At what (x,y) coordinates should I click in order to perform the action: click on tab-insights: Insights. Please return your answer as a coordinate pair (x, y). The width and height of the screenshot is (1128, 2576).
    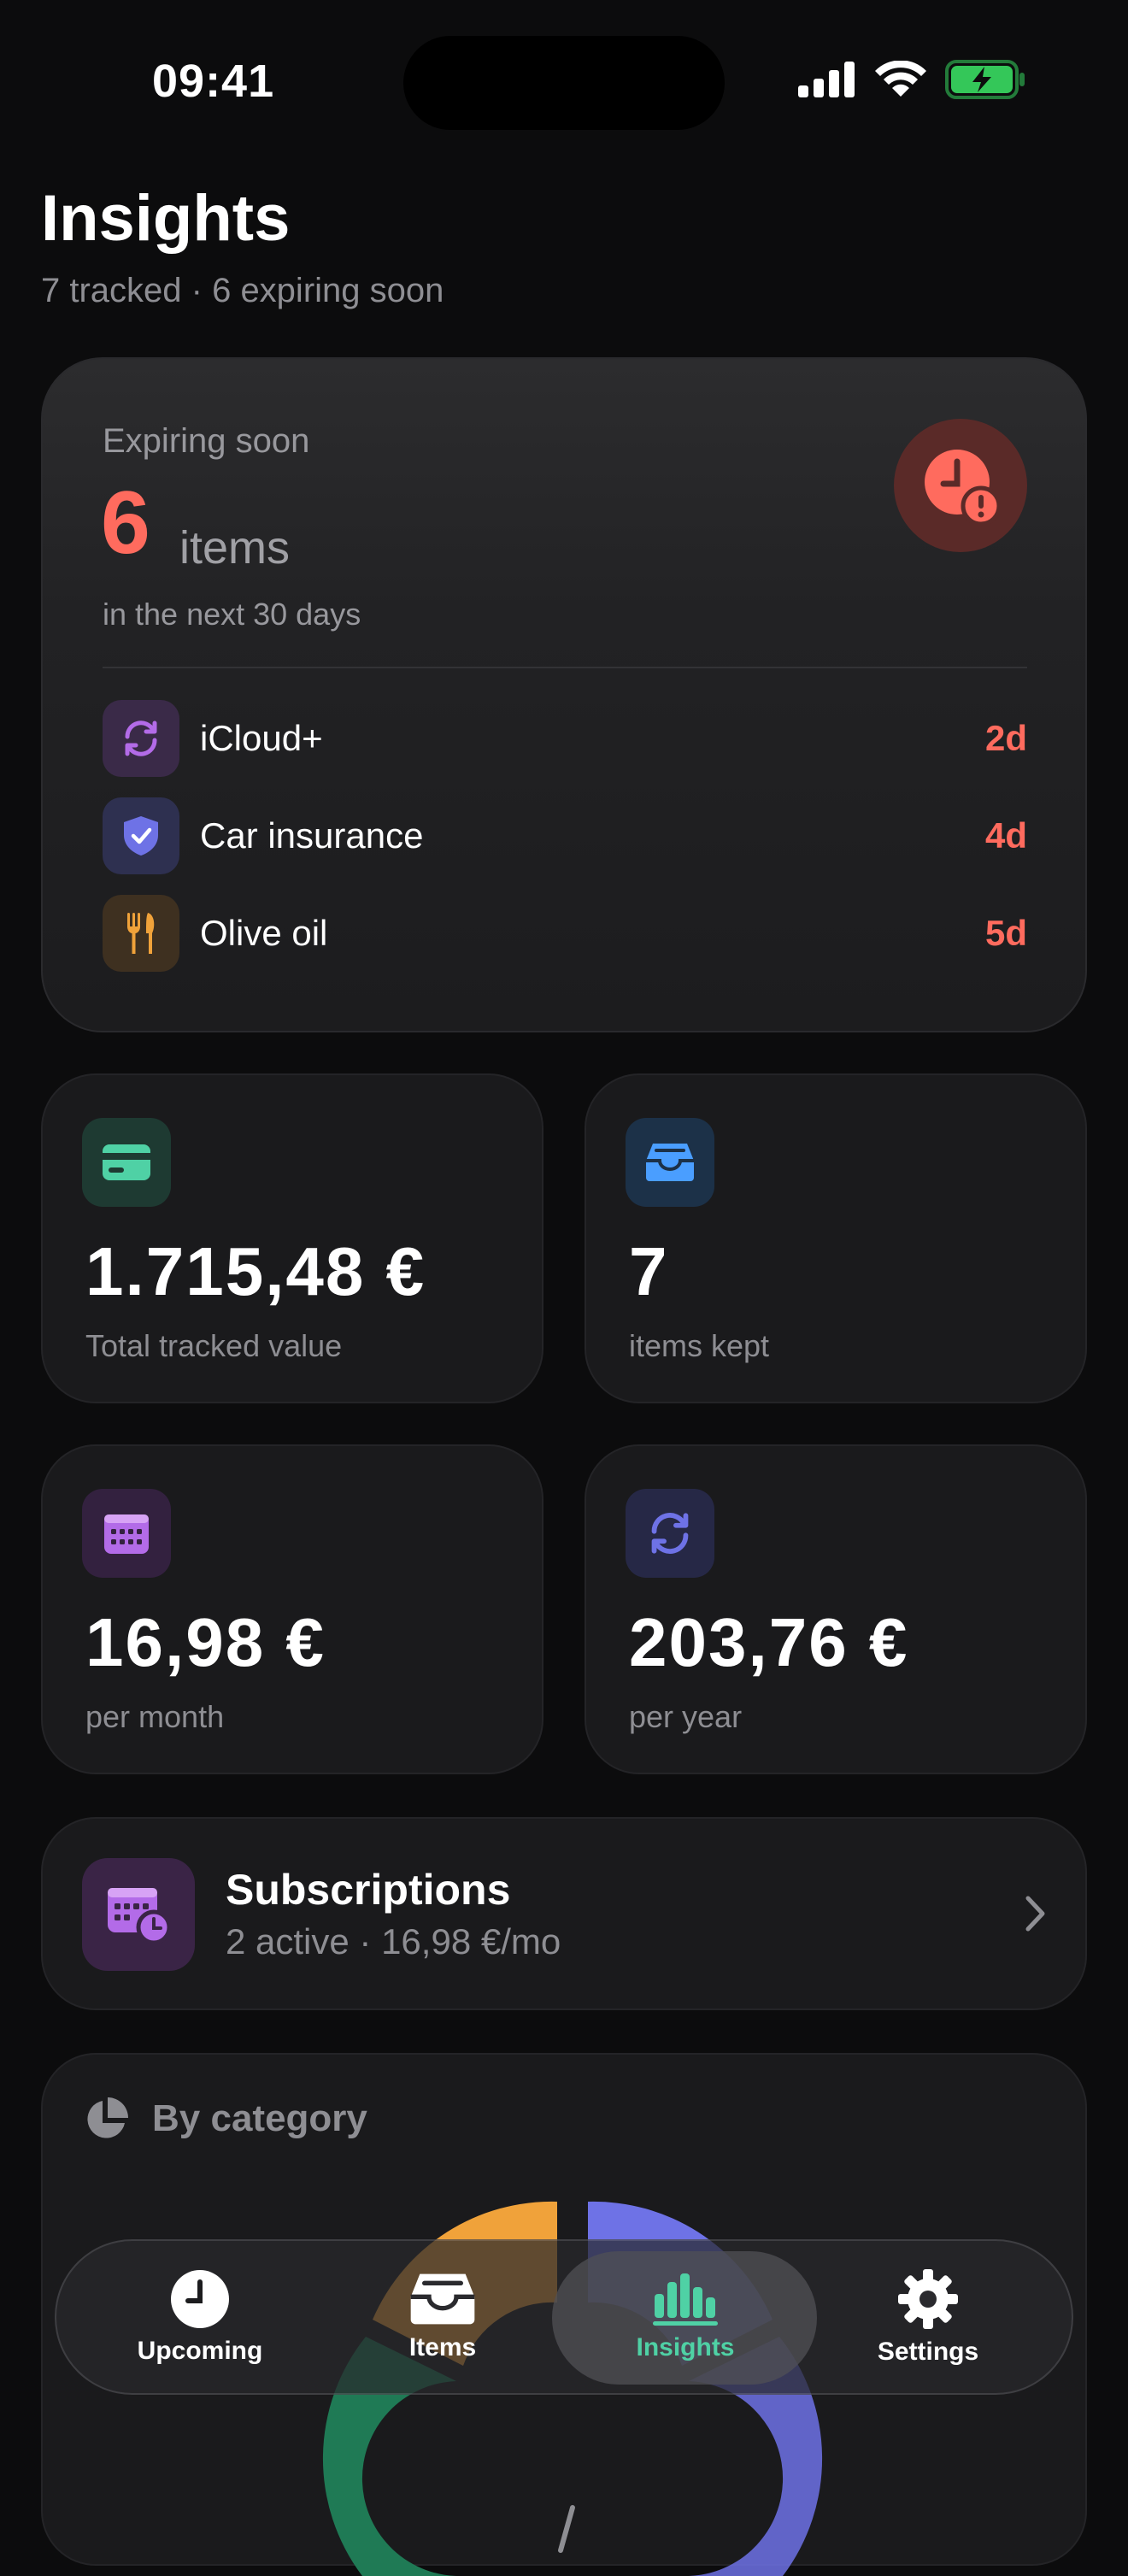
    Looking at the image, I should click on (685, 2317).